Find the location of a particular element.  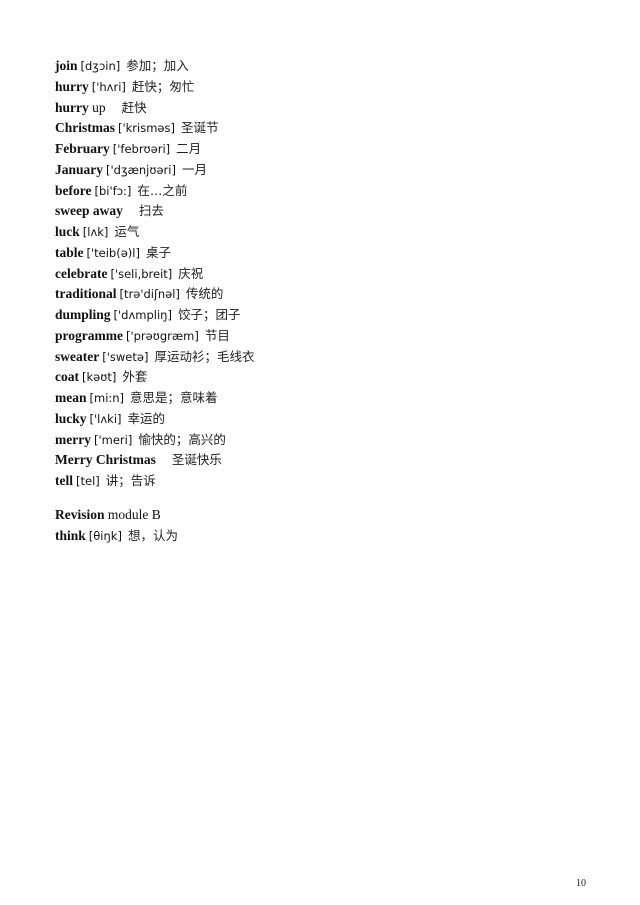

vocab-entry: sweep away 扫去 is located at coordinates (154, 211).